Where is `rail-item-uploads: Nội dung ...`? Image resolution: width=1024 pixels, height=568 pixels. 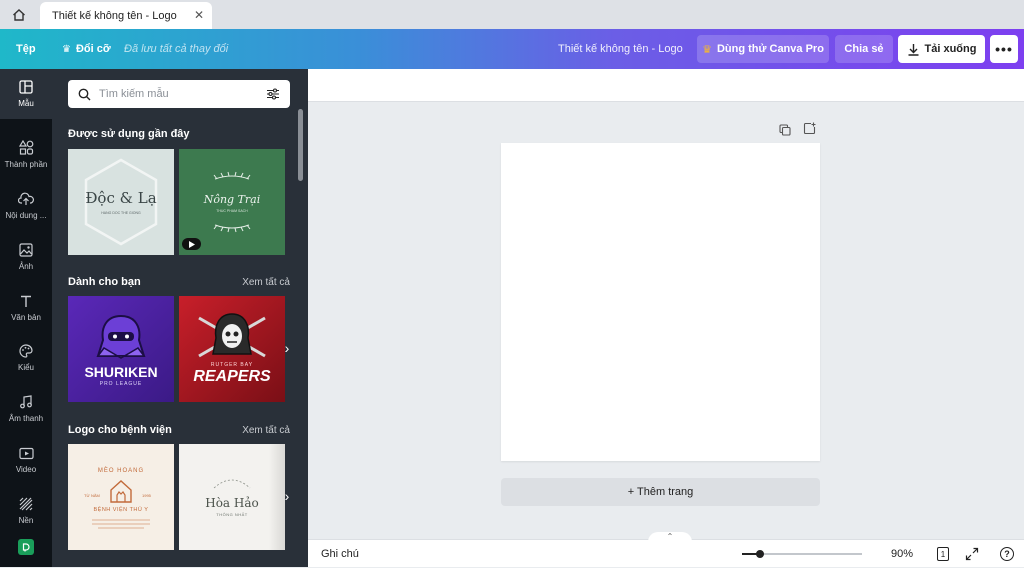
rail-item-uploads: Nội dung ... is located at coordinates (26, 206).